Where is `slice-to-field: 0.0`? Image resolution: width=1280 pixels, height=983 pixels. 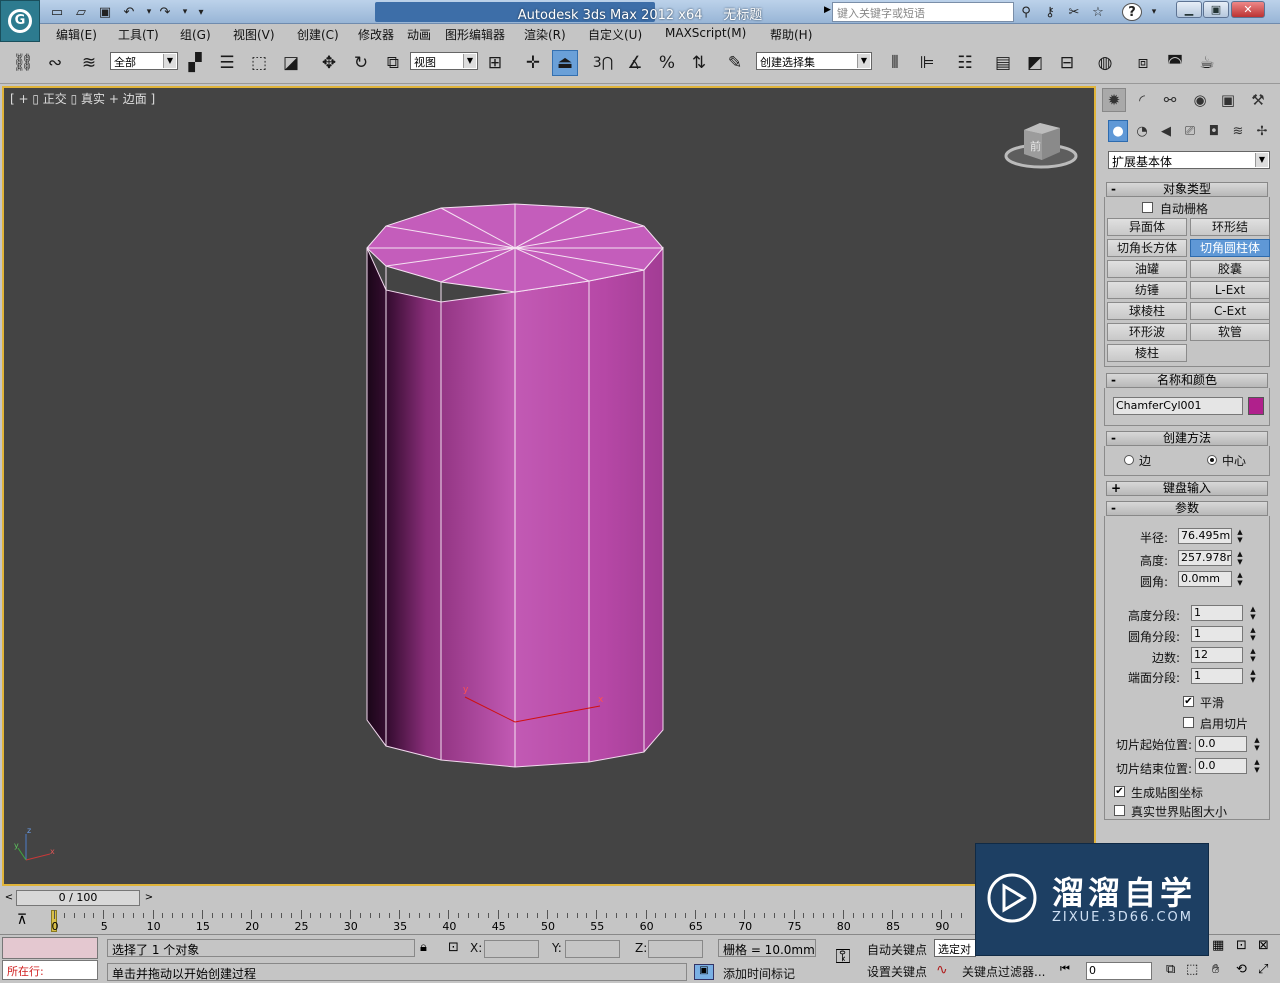 slice-to-field: 0.0 is located at coordinates (1221, 766).